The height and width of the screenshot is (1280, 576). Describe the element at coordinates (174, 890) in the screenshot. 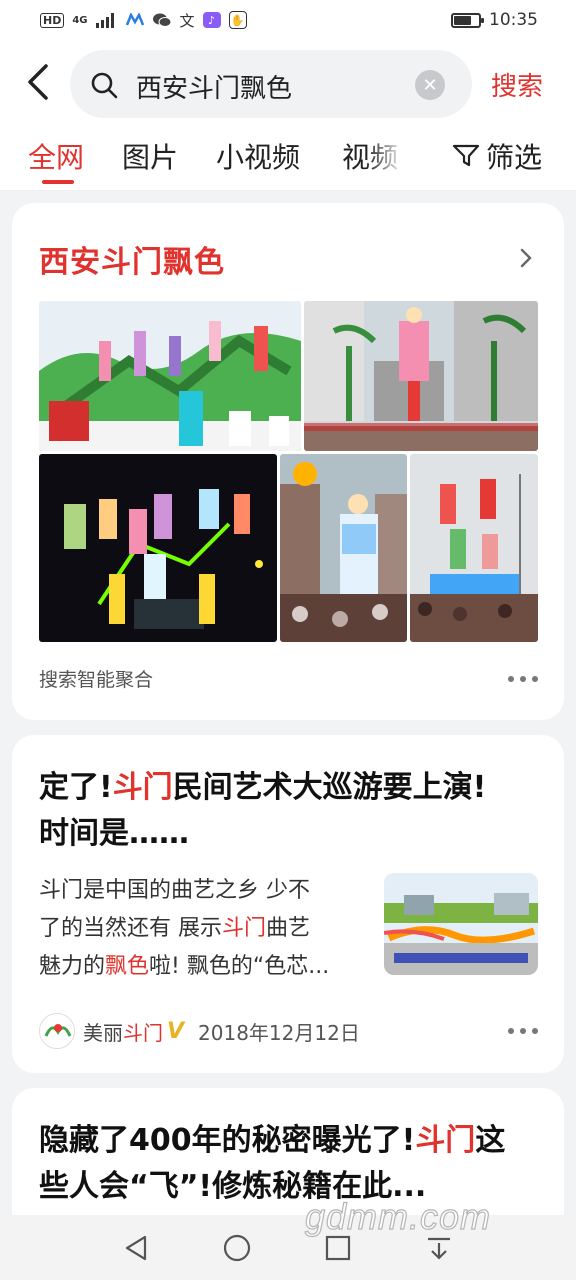

I see `snippet-text: 斗门是中国的曲艺之乡 少不` at that location.